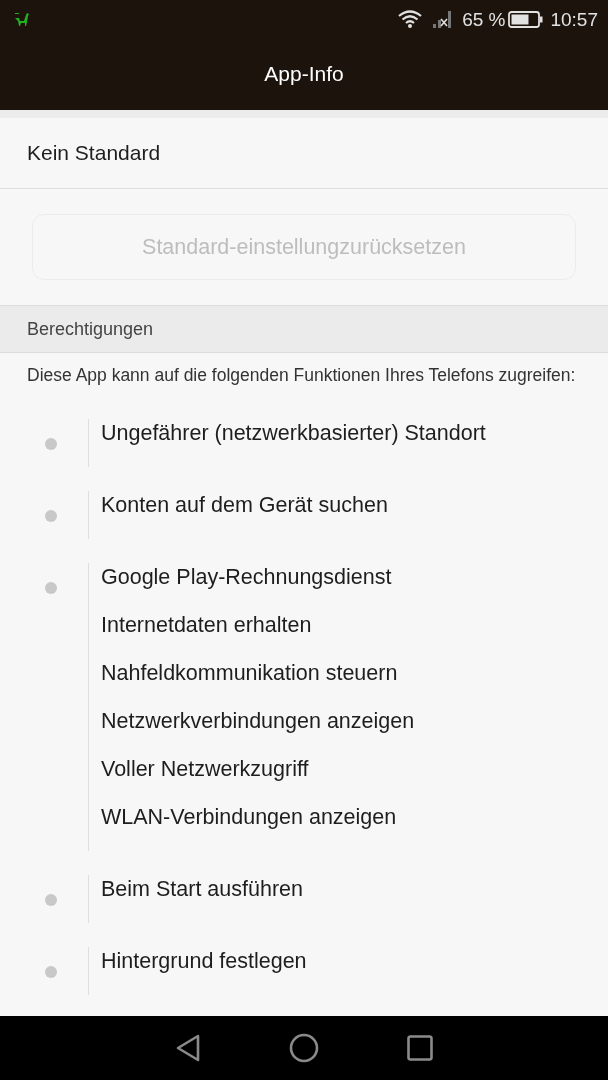  What do you see at coordinates (249, 817) in the screenshot?
I see `permission-item: WLAN-Verbindungen anzeigen` at bounding box center [249, 817].